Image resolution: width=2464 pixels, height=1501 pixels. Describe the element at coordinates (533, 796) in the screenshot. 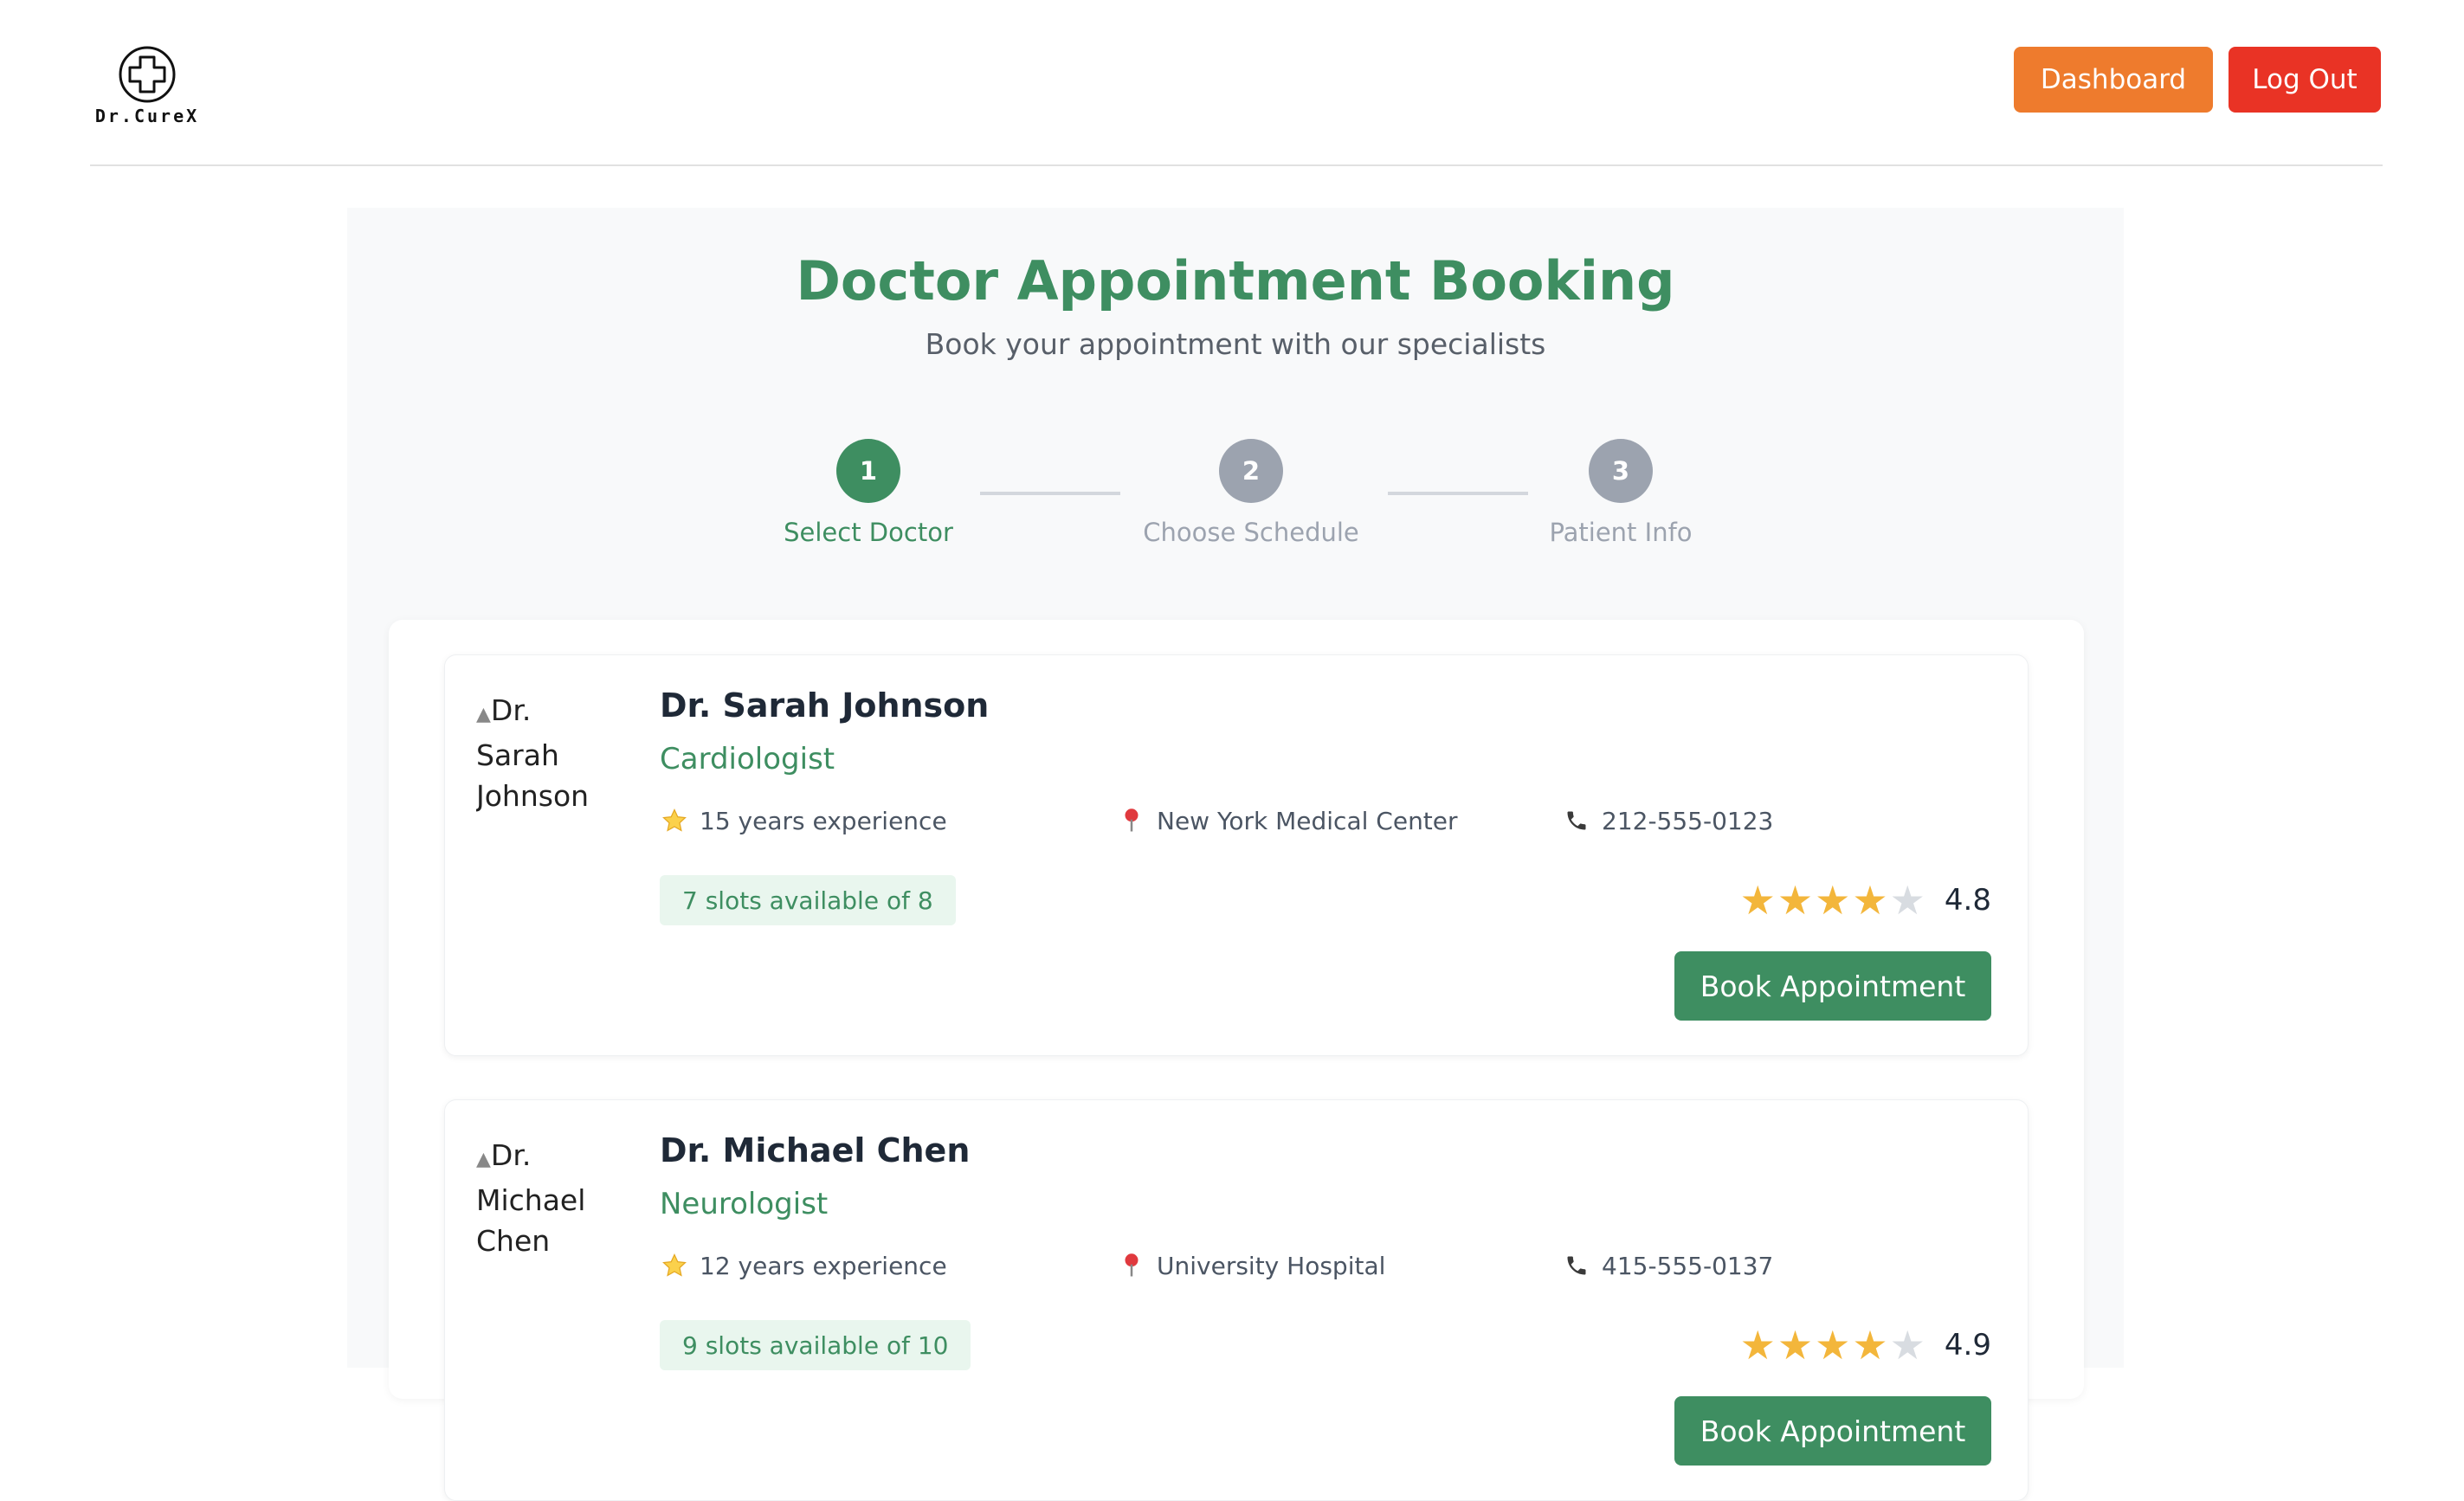

I see `photo-alt-text: Johnson` at that location.